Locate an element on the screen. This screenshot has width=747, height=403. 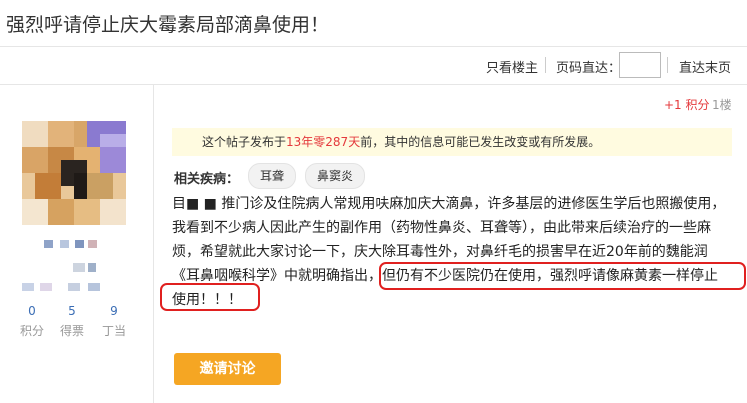
notice-suffix: 前，其中的信息可能已发生改变或有所发展。 is located at coordinates (480, 142).